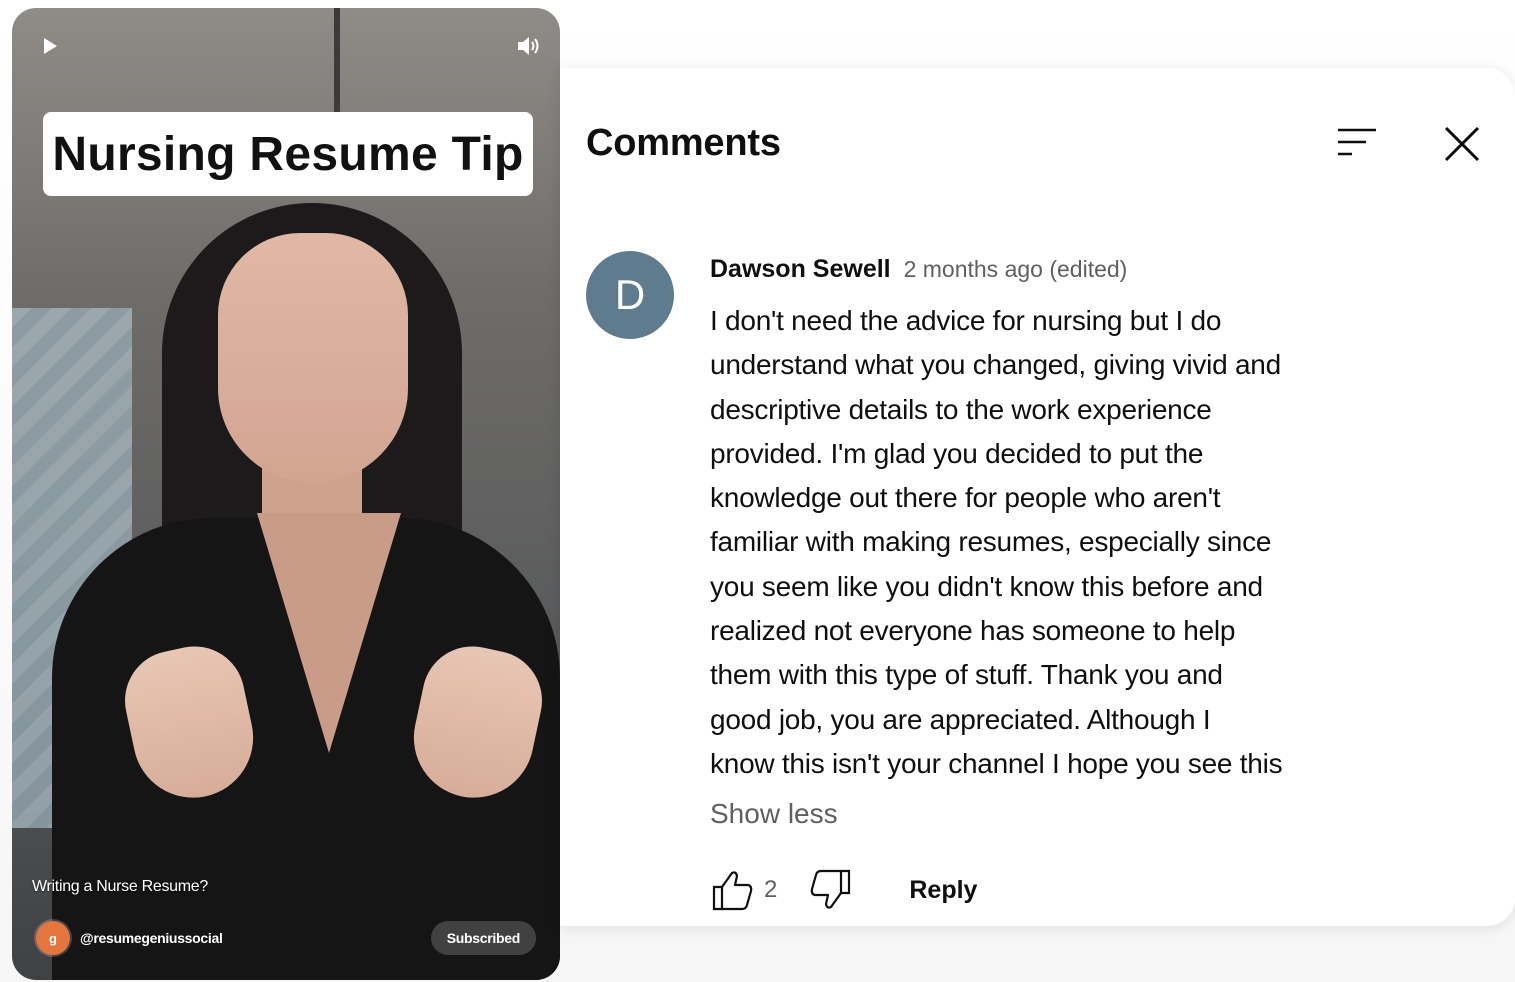 The image size is (1515, 982). Describe the element at coordinates (337, 63) in the screenshot. I see `video-background-pillar` at that location.